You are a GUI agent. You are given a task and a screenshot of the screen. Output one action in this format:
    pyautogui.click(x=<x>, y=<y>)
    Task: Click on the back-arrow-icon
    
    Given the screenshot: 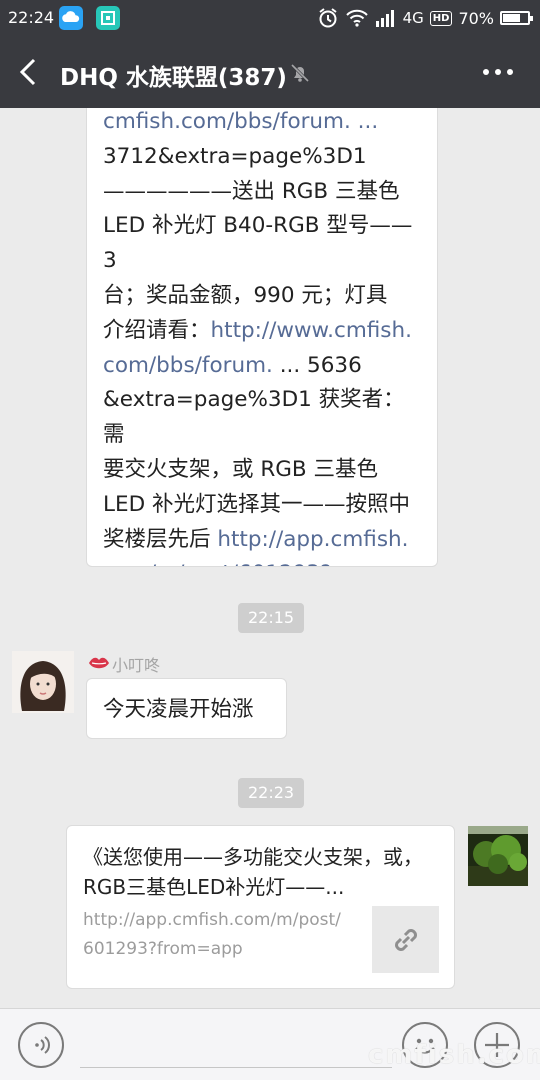 What is the action you would take?
    pyautogui.click(x=27, y=72)
    